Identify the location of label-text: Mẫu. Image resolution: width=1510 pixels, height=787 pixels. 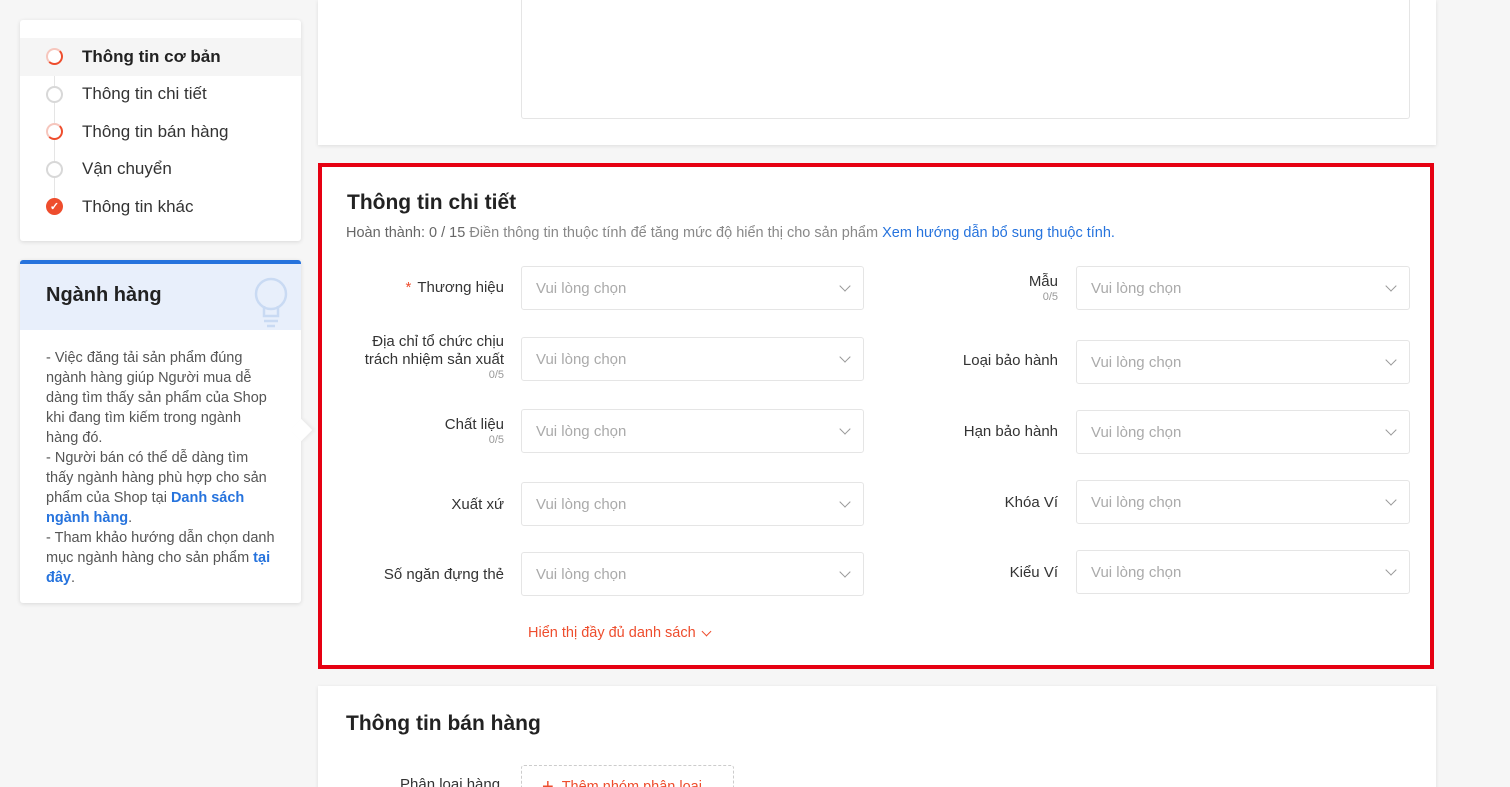
(1043, 281).